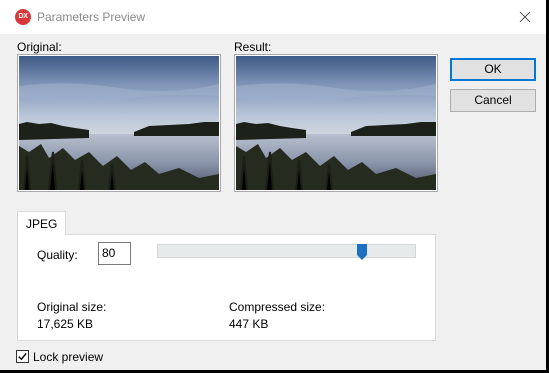  Describe the element at coordinates (72, 307) in the screenshot. I see `original-size-label: Original size:` at that location.